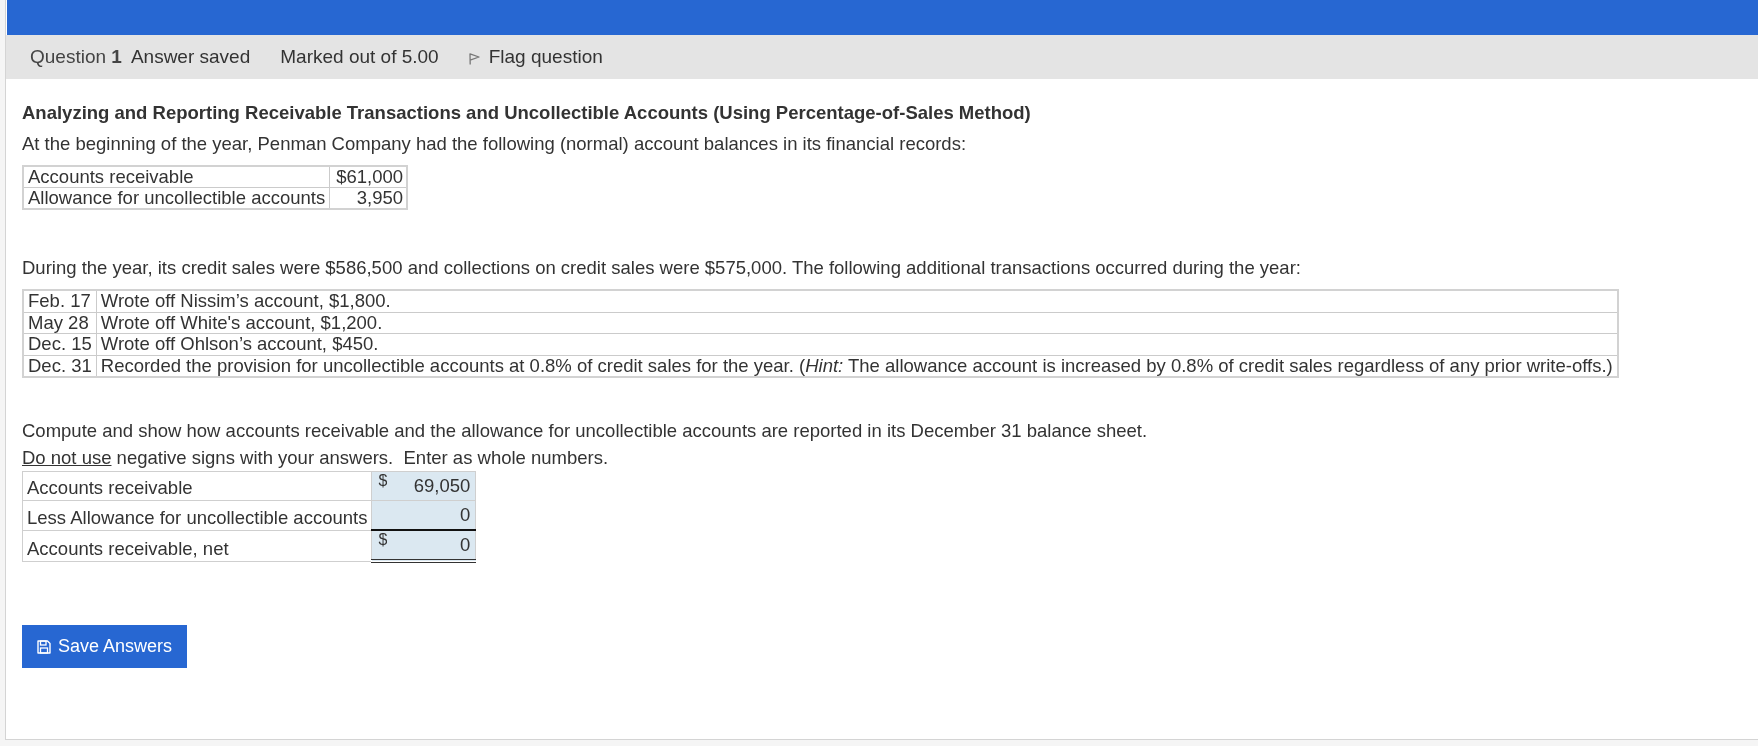 The image size is (1758, 746). Describe the element at coordinates (197, 515) in the screenshot. I see `answer-label-cell: Less Allowance for uncollectible accounts` at that location.